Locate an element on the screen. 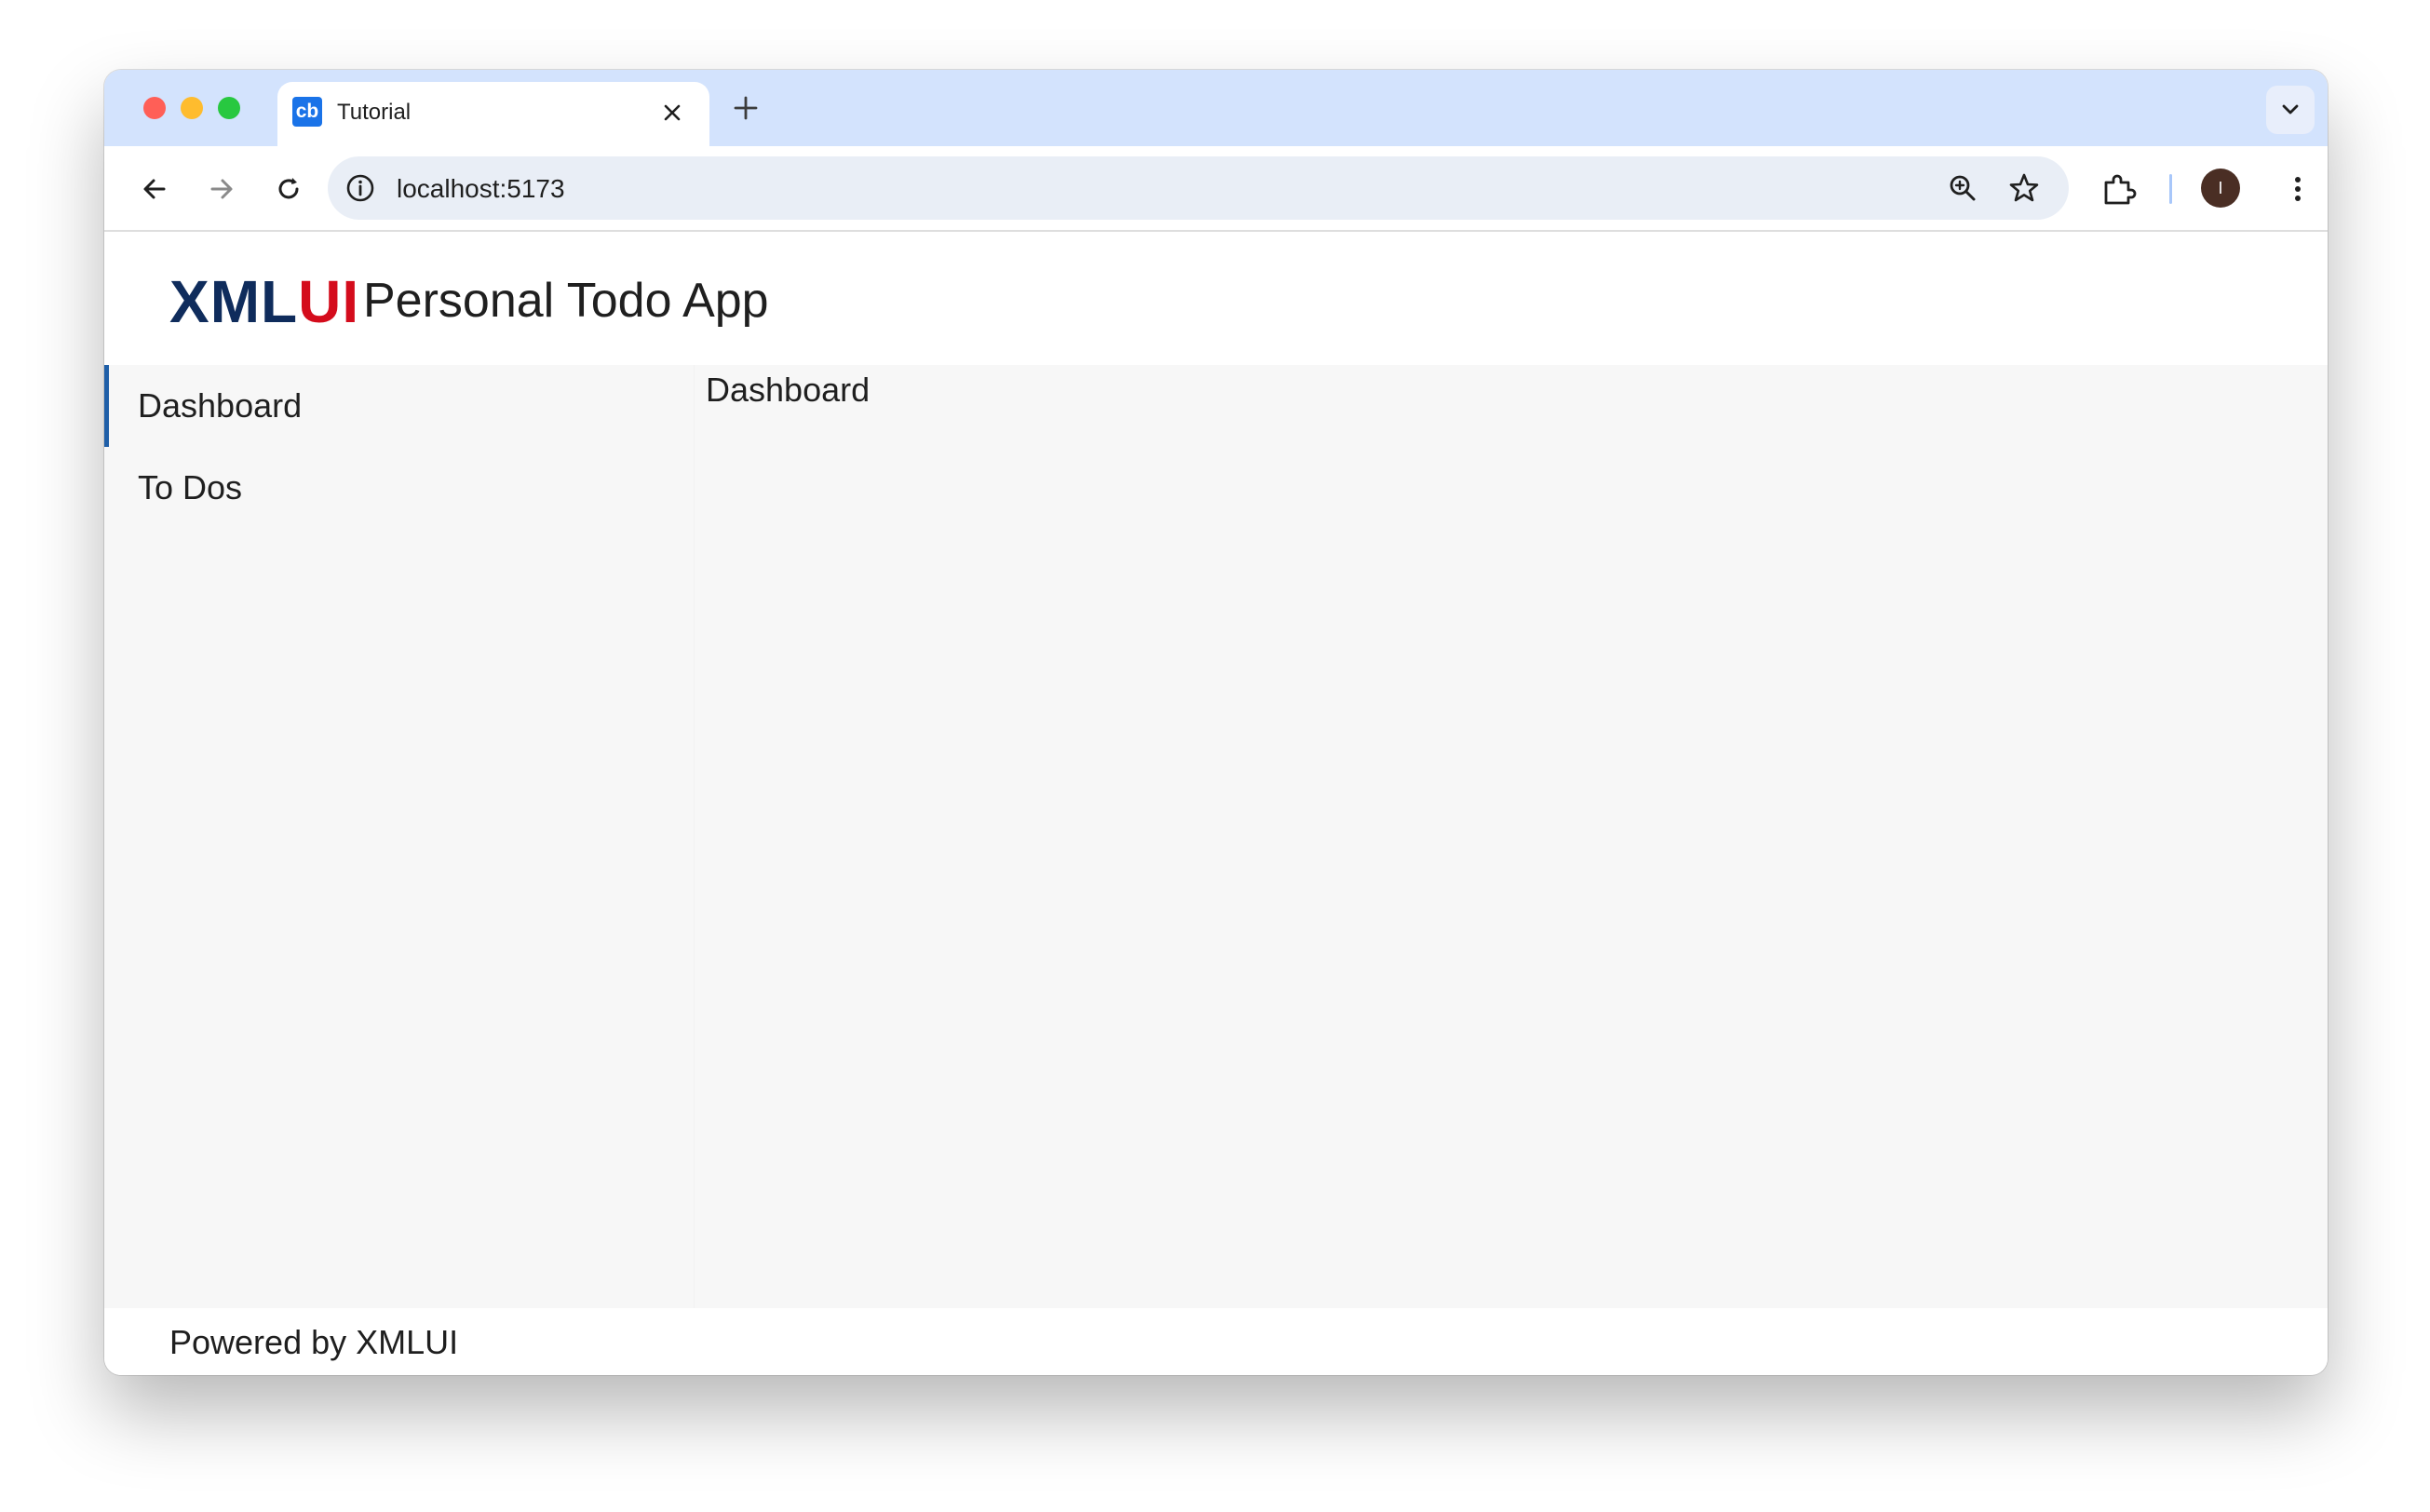 The width and height of the screenshot is (2430, 1512). tab-search-button is located at coordinates (2290, 110).